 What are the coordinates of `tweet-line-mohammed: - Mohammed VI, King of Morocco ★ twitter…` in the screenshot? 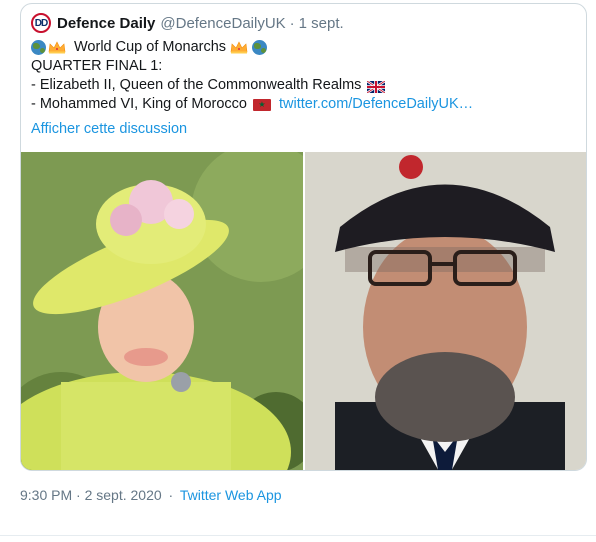 It's located at (252, 104).